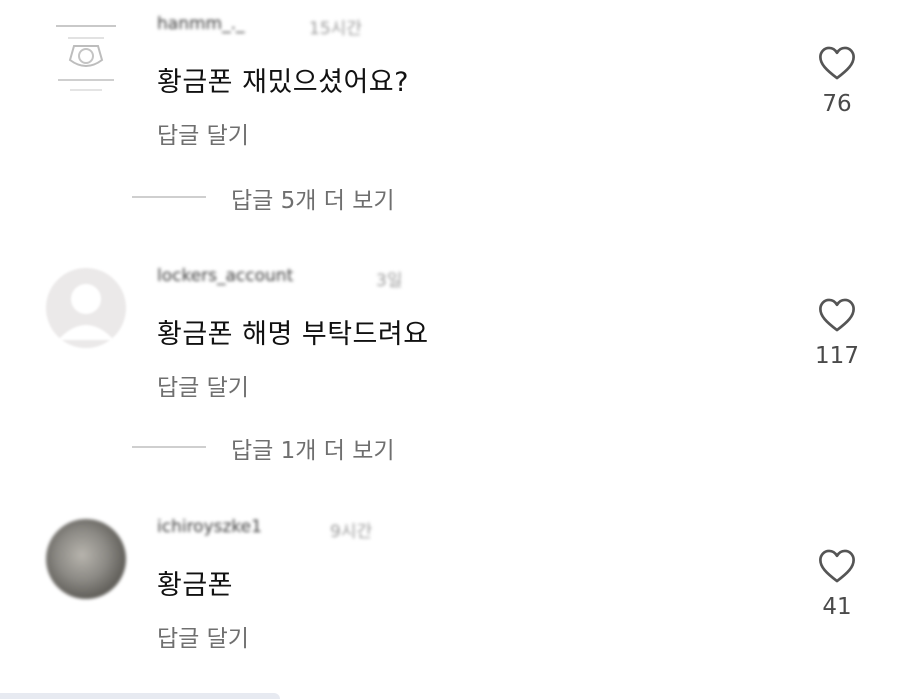  I want to click on like-count: 76, so click(837, 104).